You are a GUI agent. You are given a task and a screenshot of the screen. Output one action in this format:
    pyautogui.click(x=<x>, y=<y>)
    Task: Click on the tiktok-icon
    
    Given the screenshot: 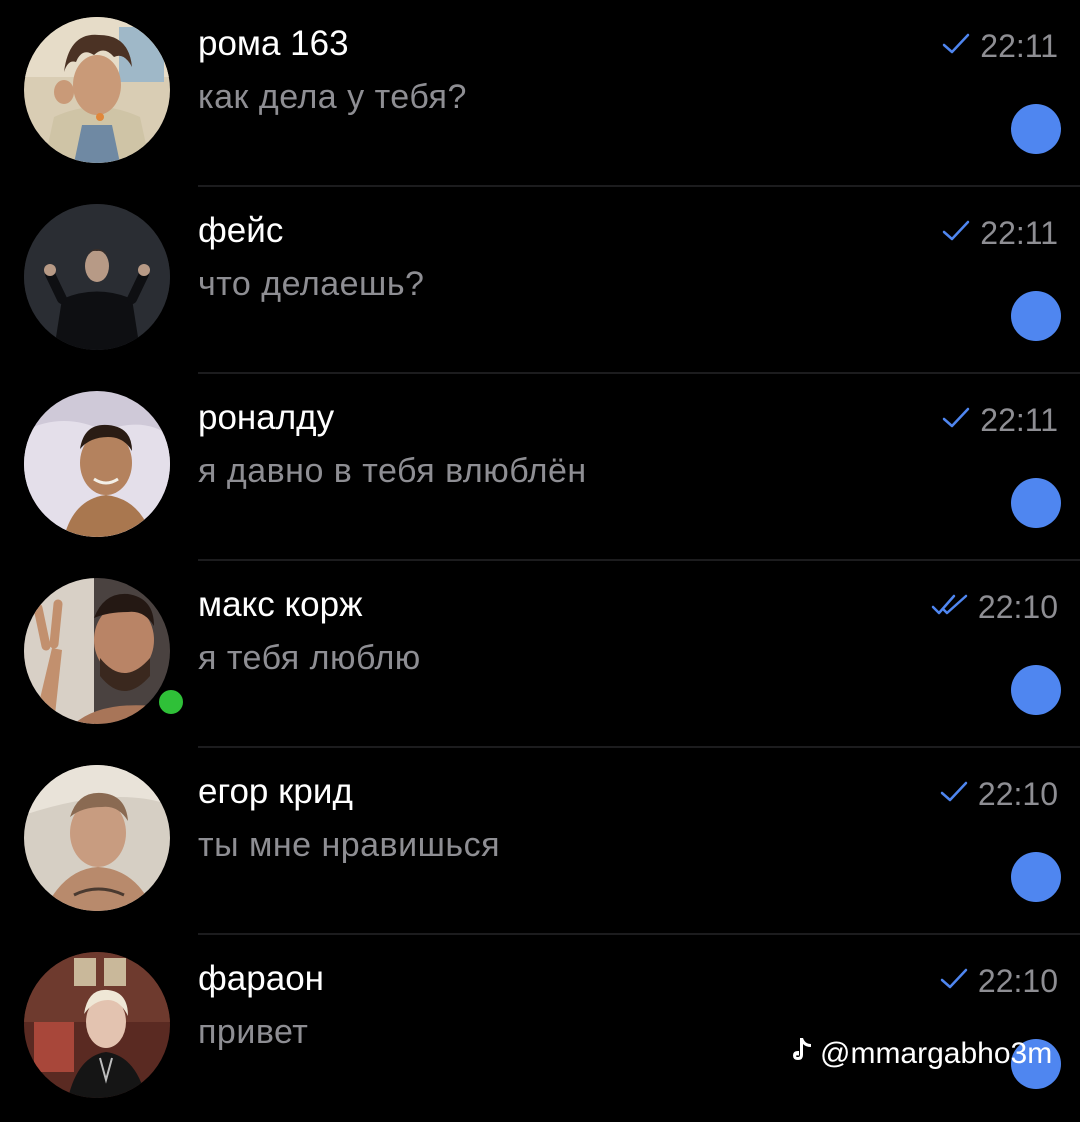 What is the action you would take?
    pyautogui.click(x=802, y=1054)
    